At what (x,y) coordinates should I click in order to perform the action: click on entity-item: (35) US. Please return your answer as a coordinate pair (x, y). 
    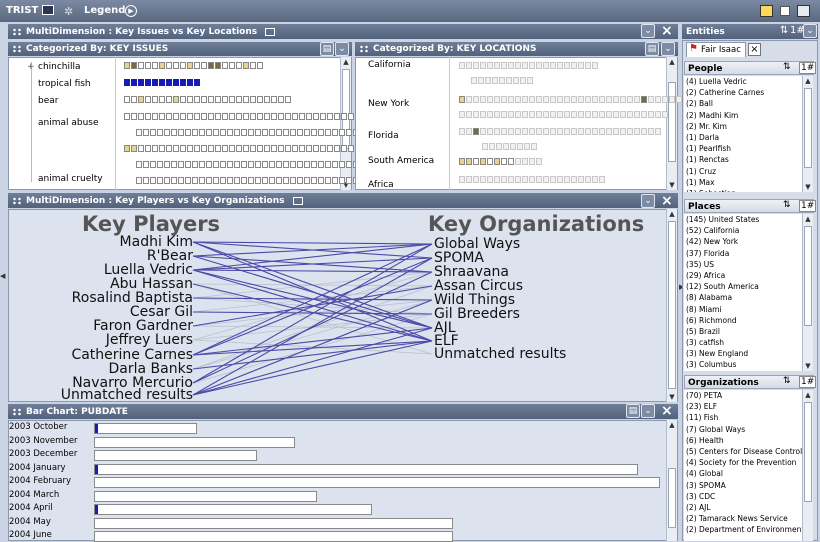
    Looking at the image, I should click on (743, 264).